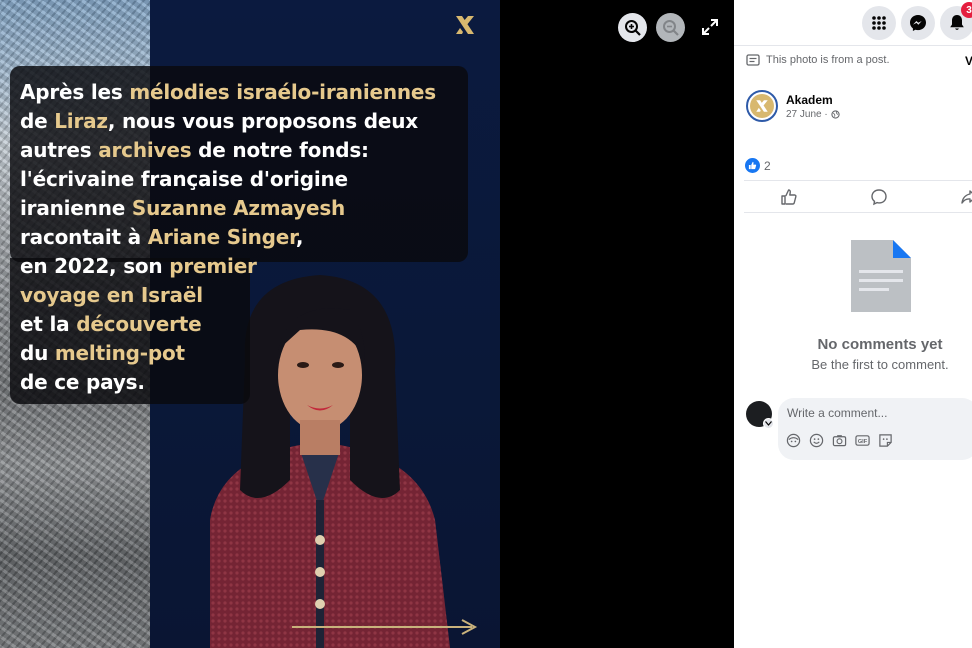 This screenshot has width=972, height=648. I want to click on comment-button-icon, so click(879, 197).